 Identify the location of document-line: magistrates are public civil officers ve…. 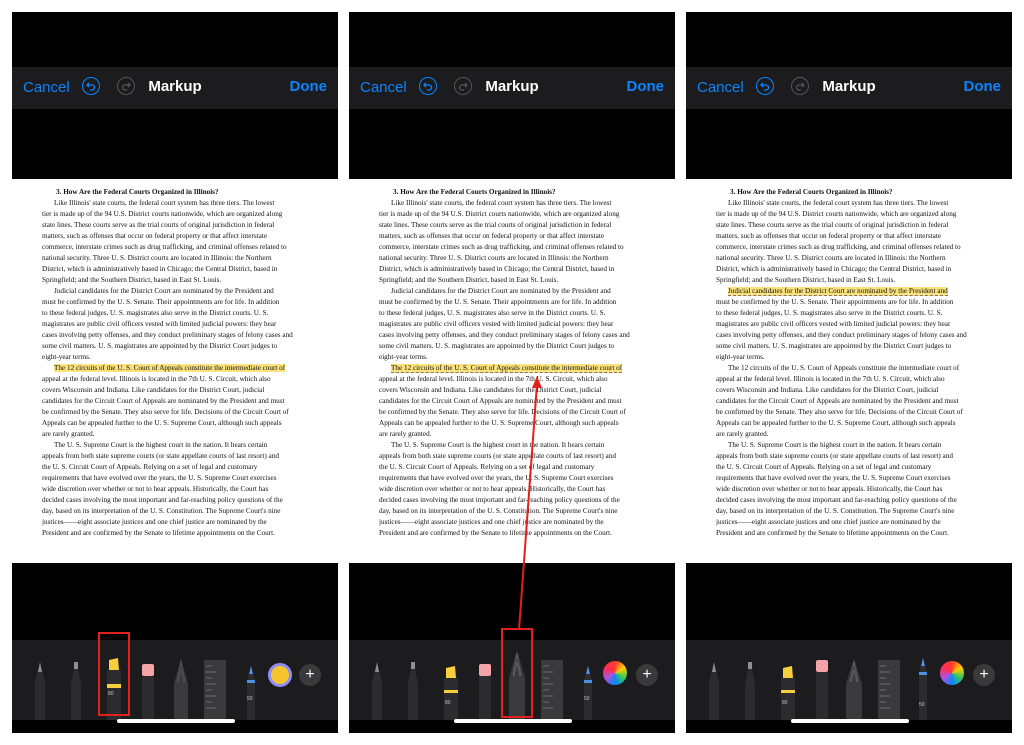
(186, 324).